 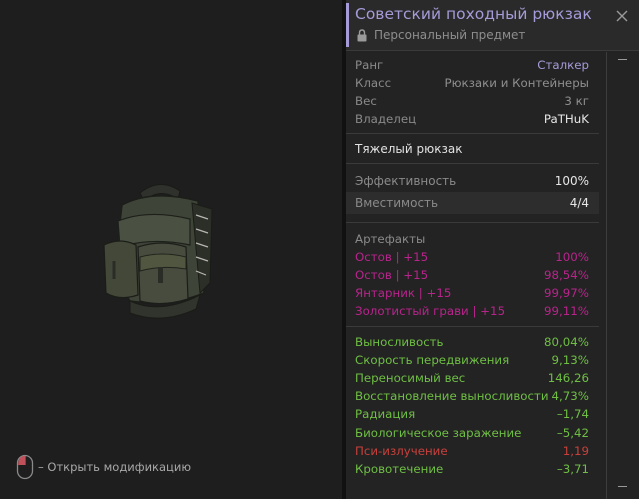 I want to click on info-row: Владелец PaTHuK, so click(x=472, y=119).